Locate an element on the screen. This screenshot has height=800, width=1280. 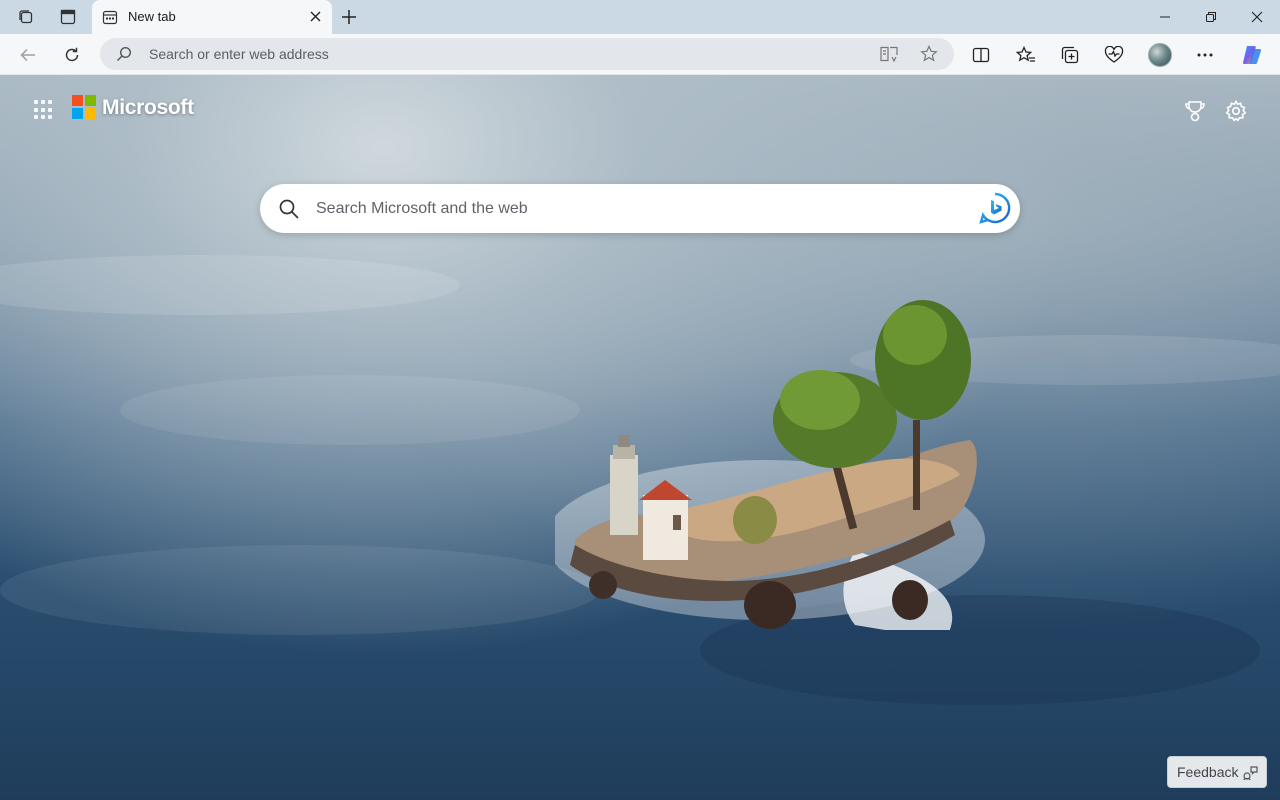
immersive-reader-button is located at coordinates (889, 54).